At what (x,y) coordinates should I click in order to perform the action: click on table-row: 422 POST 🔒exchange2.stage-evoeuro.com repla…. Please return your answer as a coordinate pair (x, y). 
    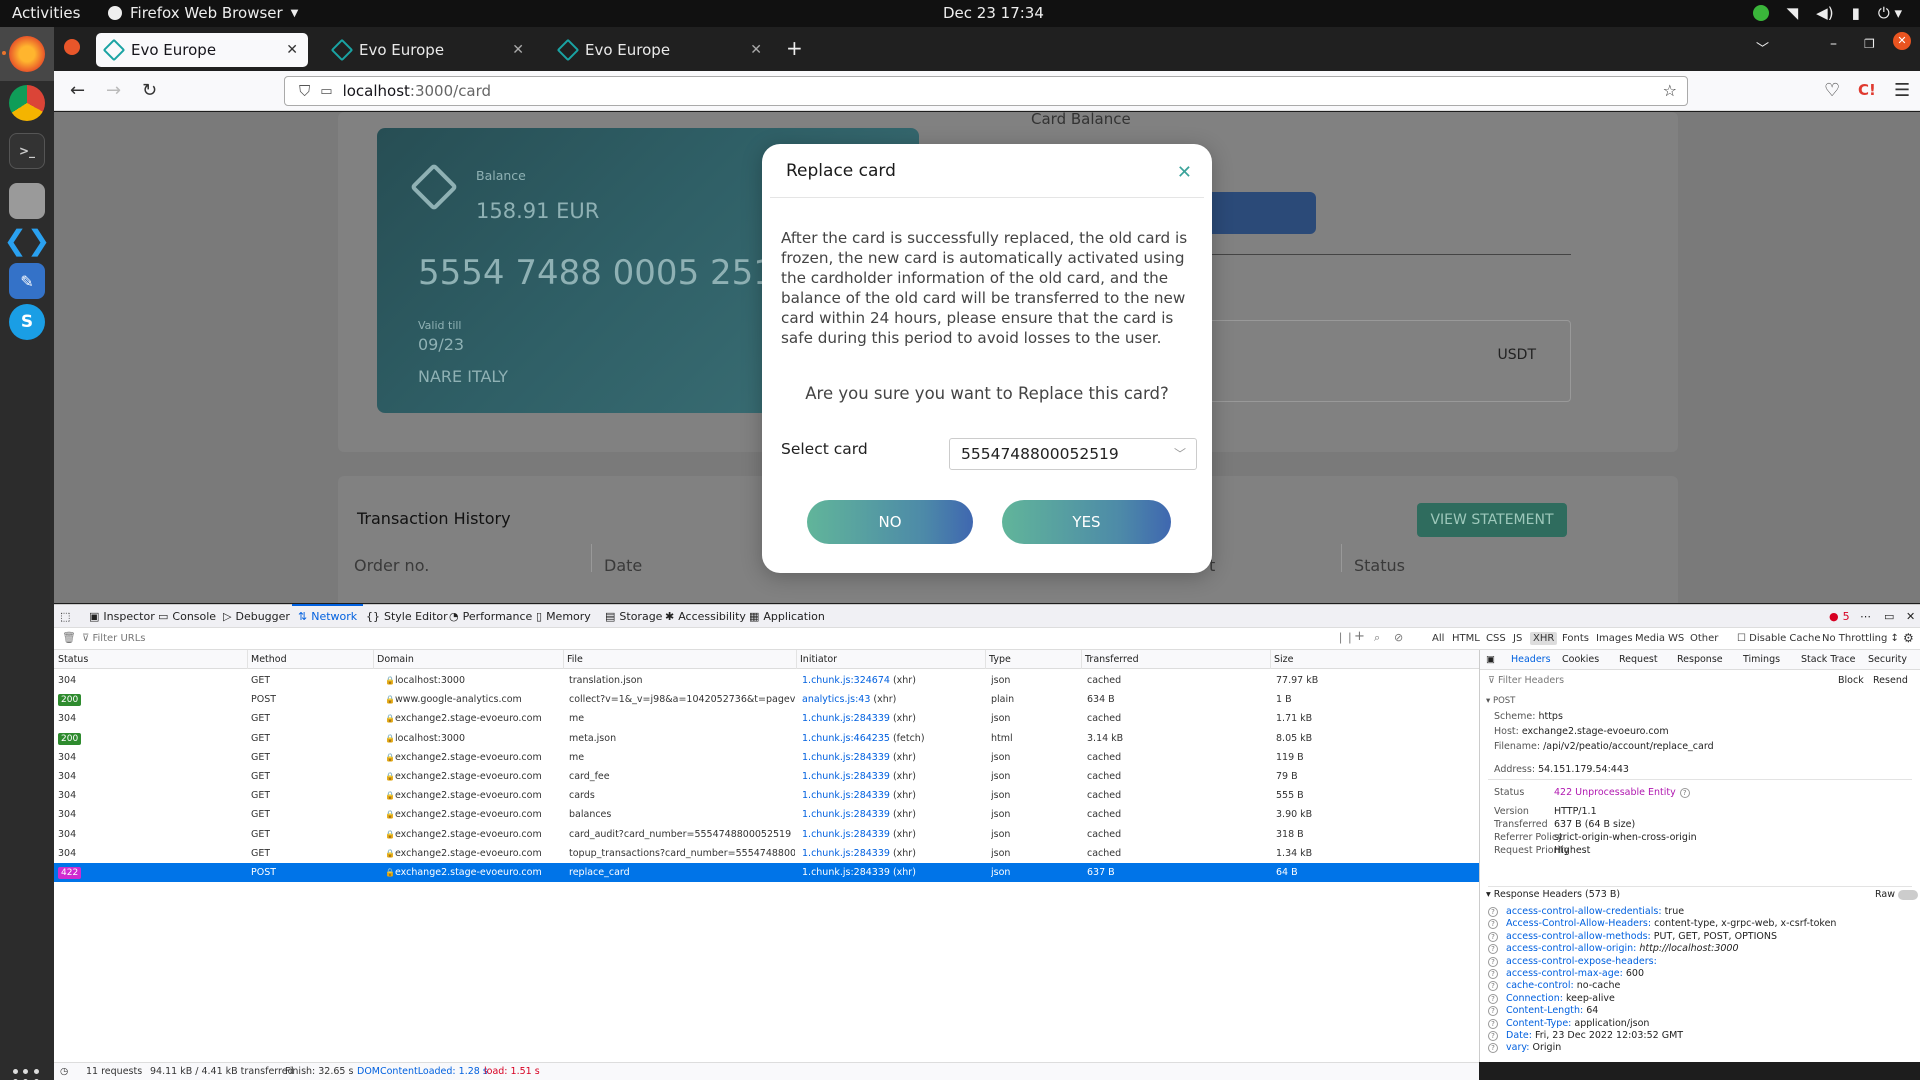
    Looking at the image, I should click on (766, 872).